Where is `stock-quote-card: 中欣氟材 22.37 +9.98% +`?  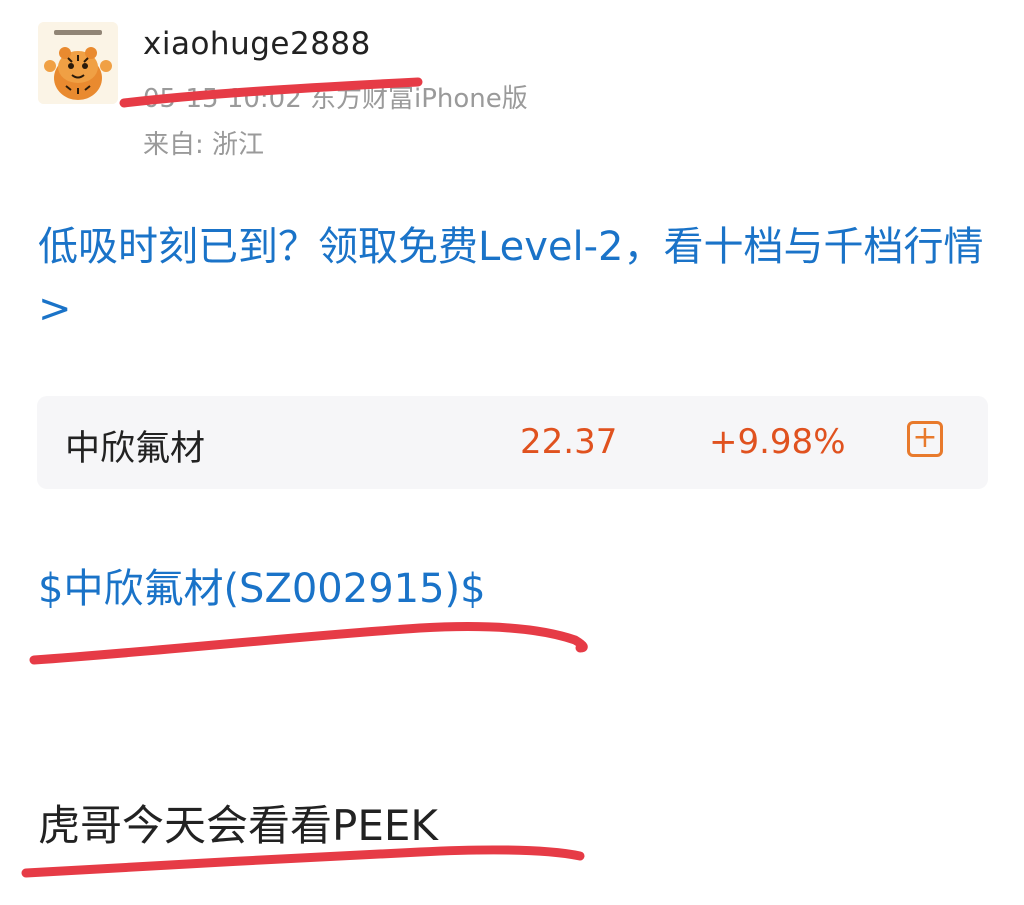
stock-quote-card: 中欣氟材 22.37 +9.98% + is located at coordinates (512, 442).